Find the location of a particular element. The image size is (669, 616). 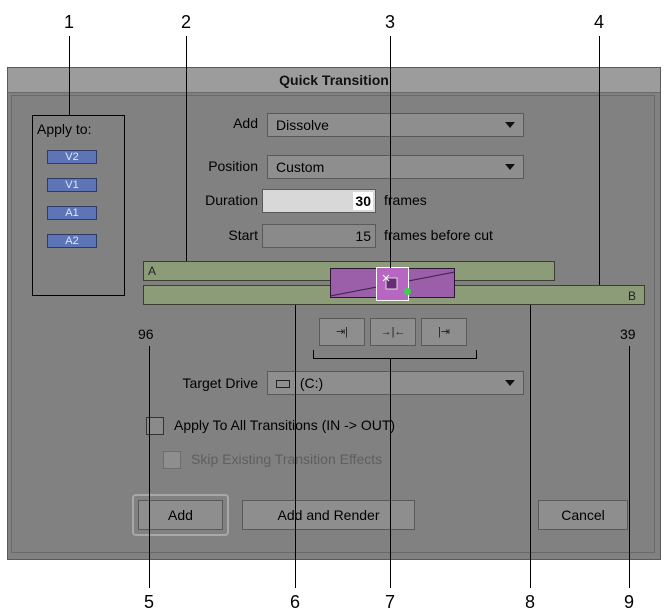

nudge-left-button: ⇥| is located at coordinates (342, 332).